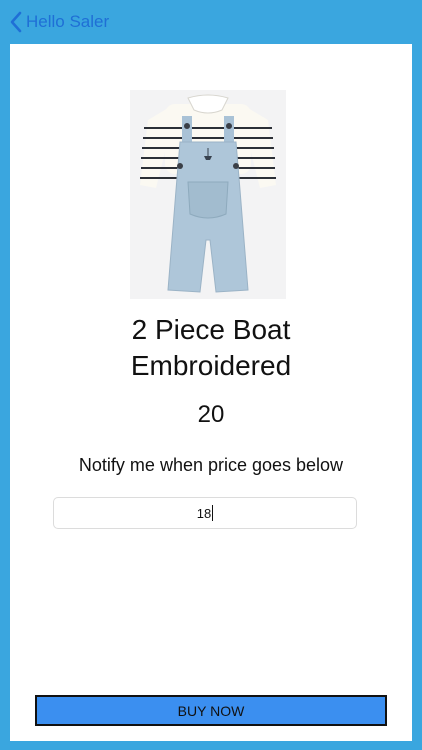 This screenshot has width=422, height=750. I want to click on price-threshold-input: 18, so click(205, 513).